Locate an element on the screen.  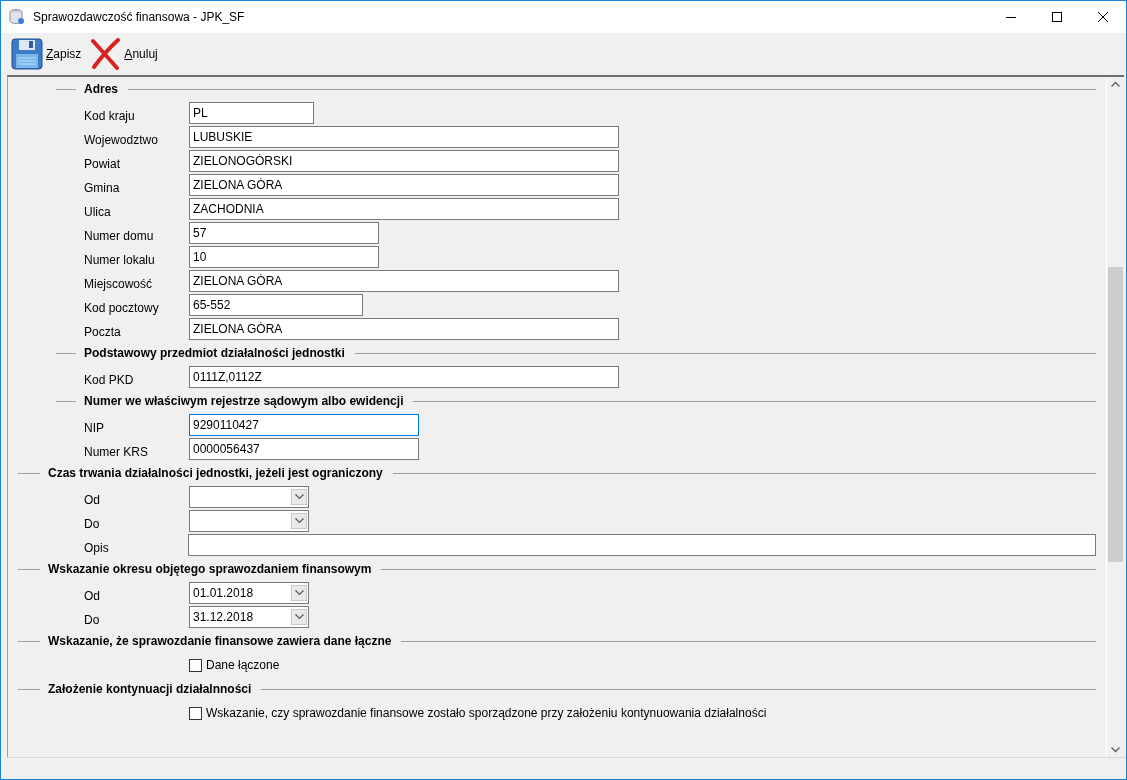
text-field: 0000056437 is located at coordinates (304, 449).